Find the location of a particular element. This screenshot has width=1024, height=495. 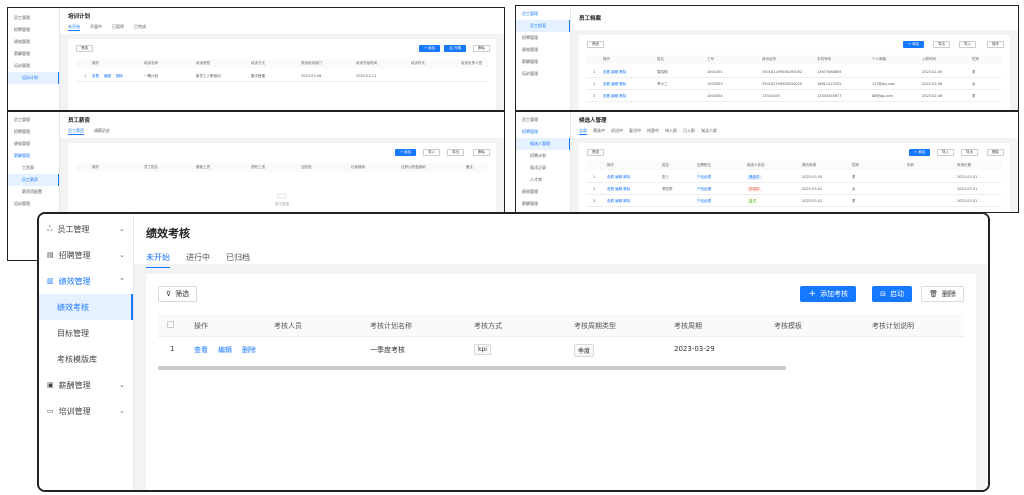

sidebar-item-performance: ▥ 绩效管理 ⌃ is located at coordinates (86, 281).